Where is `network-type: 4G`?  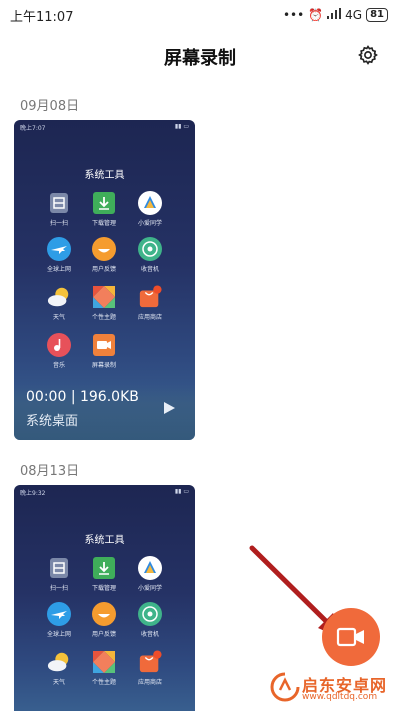
network-type: 4G is located at coordinates (354, 15).